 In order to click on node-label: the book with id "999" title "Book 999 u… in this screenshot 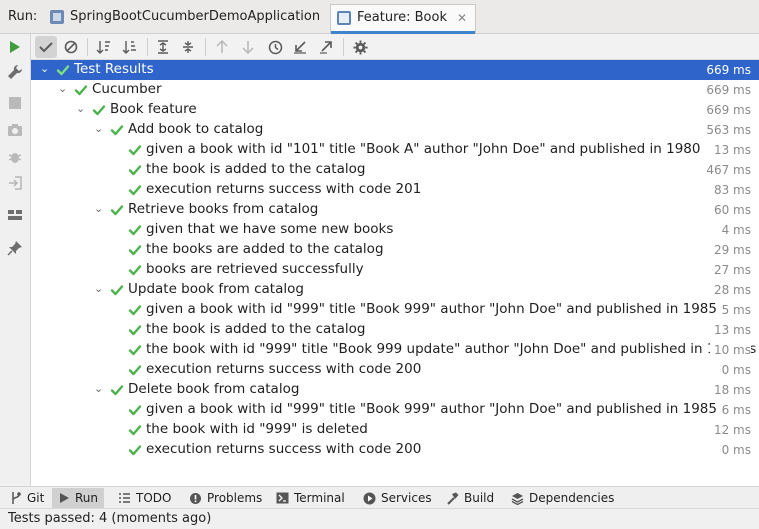, I will do `click(451, 349)`.